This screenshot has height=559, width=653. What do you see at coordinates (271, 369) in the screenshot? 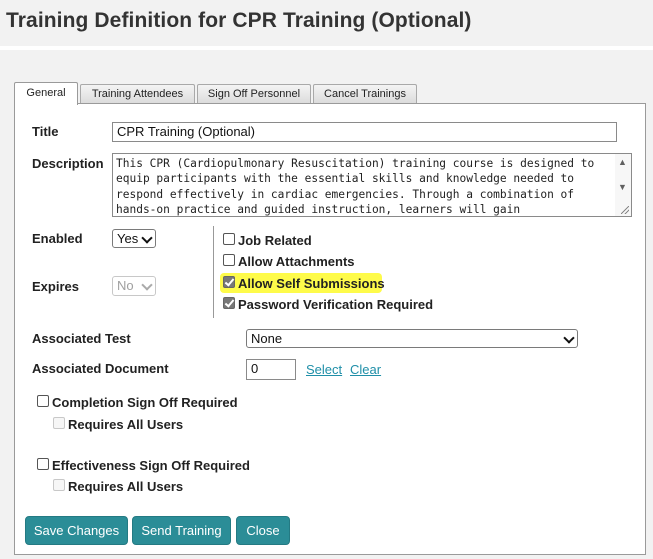
I see `associated-document-input: 0` at bounding box center [271, 369].